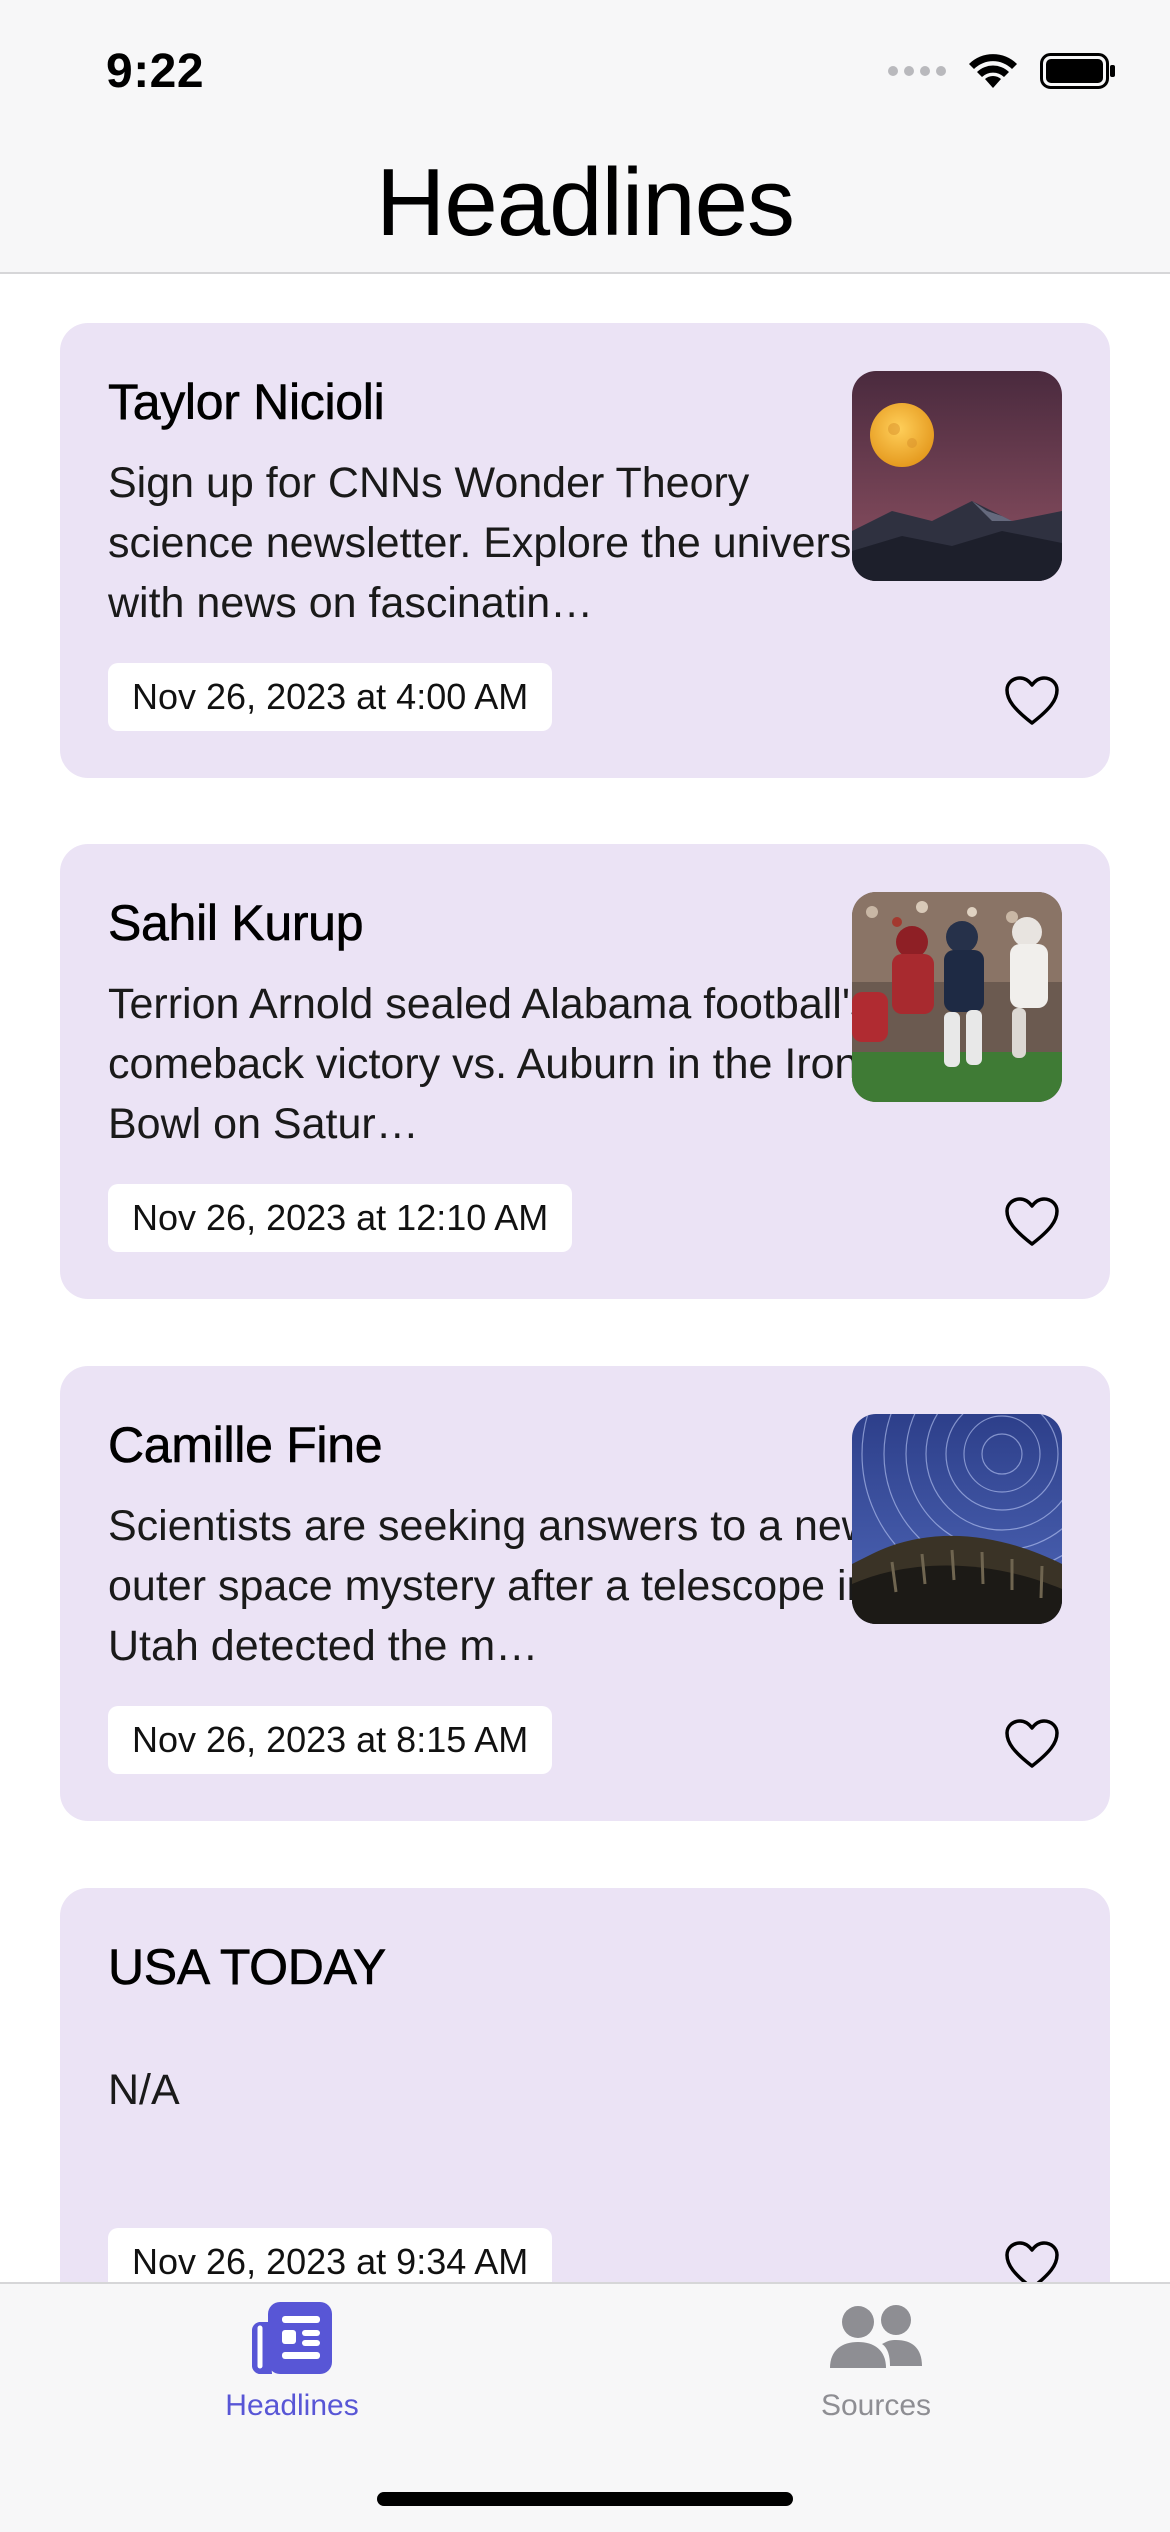 This screenshot has height=2532, width=1170. I want to click on article-date: Nov 26, 2023 at 12:10 AM, so click(340, 1218).